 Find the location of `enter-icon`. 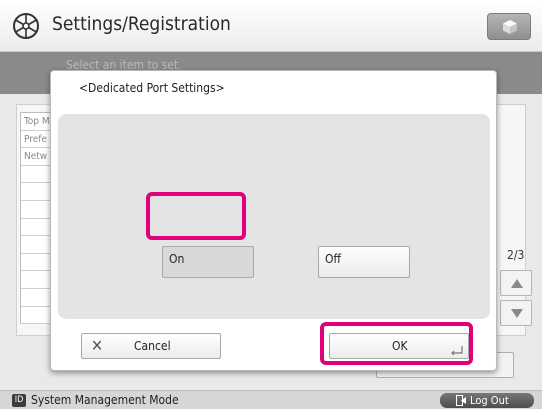

enter-icon is located at coordinates (457, 350).